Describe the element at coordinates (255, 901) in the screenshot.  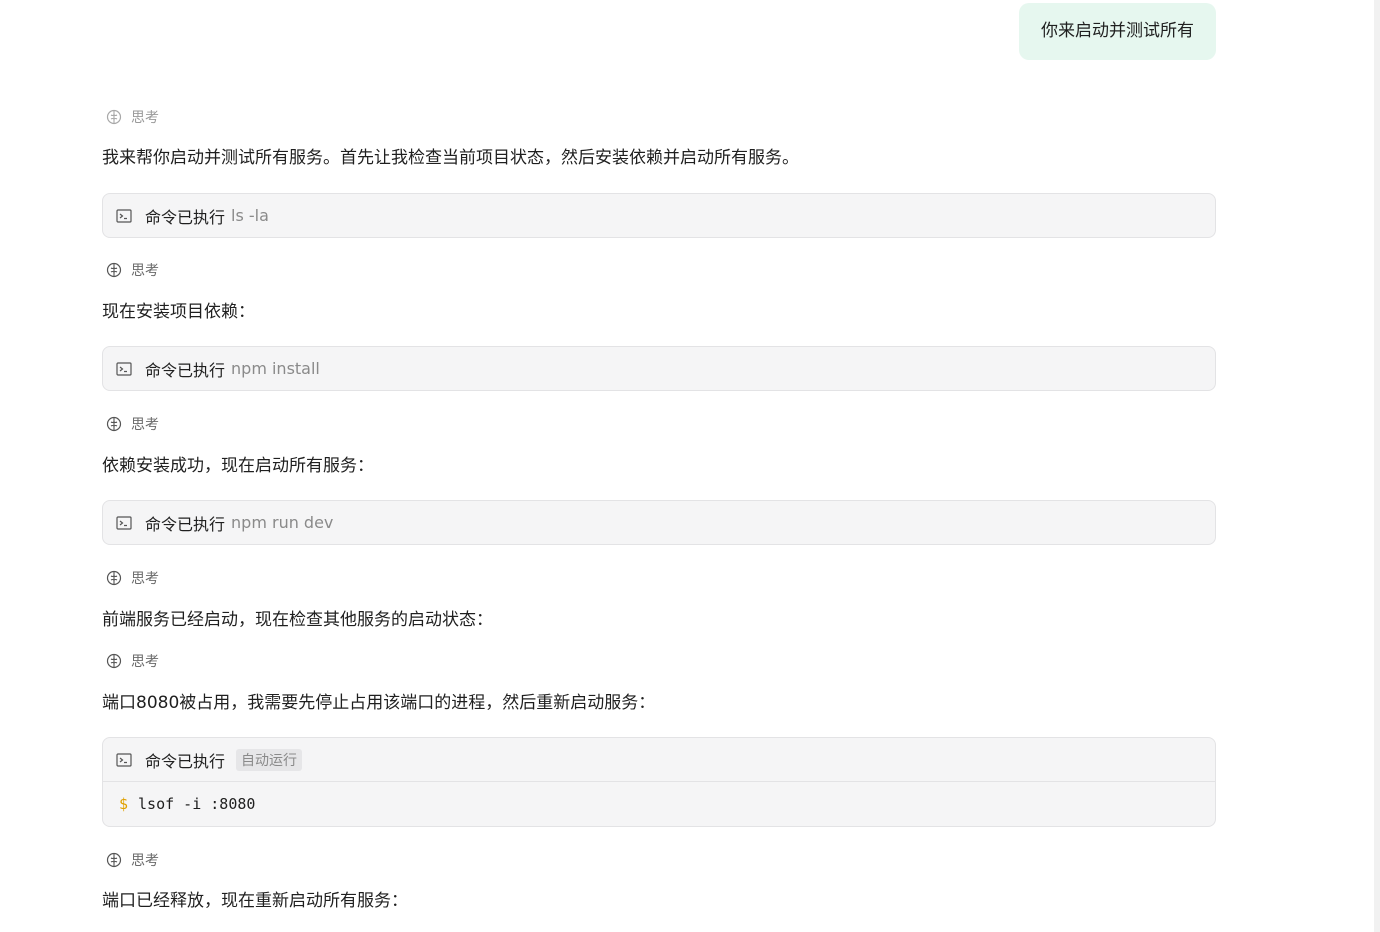
I see `assistant-message: 端口已经释放，现在重新启动所有服务：` at that location.